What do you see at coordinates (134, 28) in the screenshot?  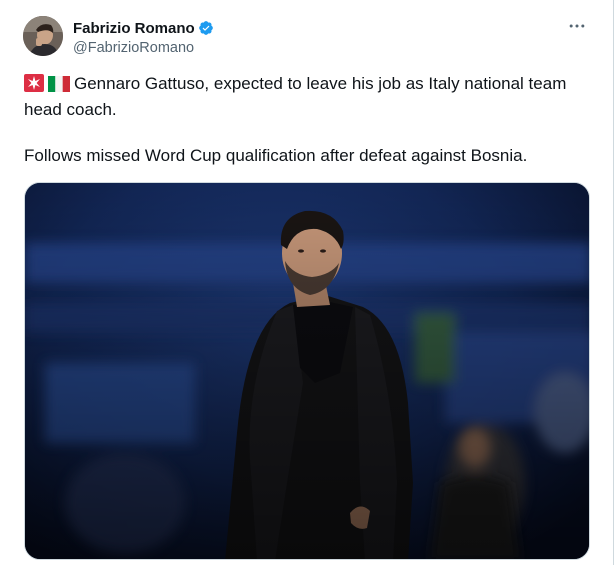 I see `author-display-name: Fabrizio Romano` at bounding box center [134, 28].